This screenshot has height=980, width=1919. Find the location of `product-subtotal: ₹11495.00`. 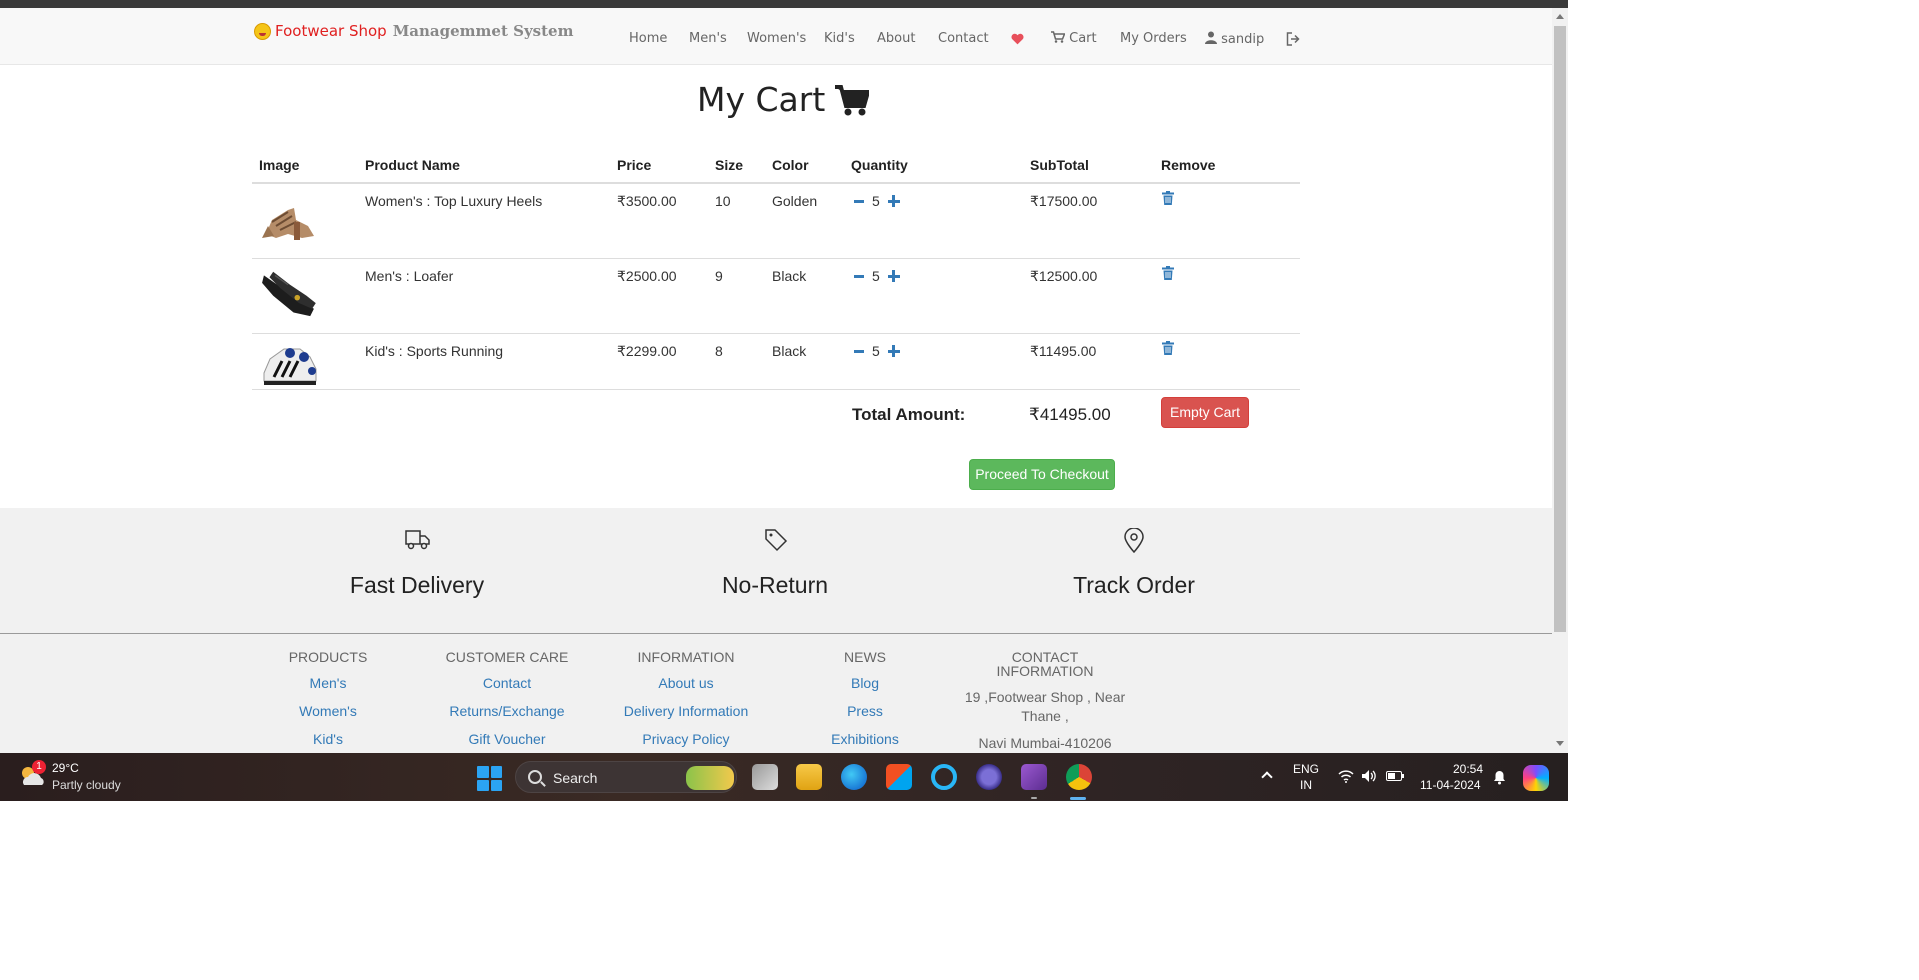

product-subtotal: ₹11495.00 is located at coordinates (1063, 351).